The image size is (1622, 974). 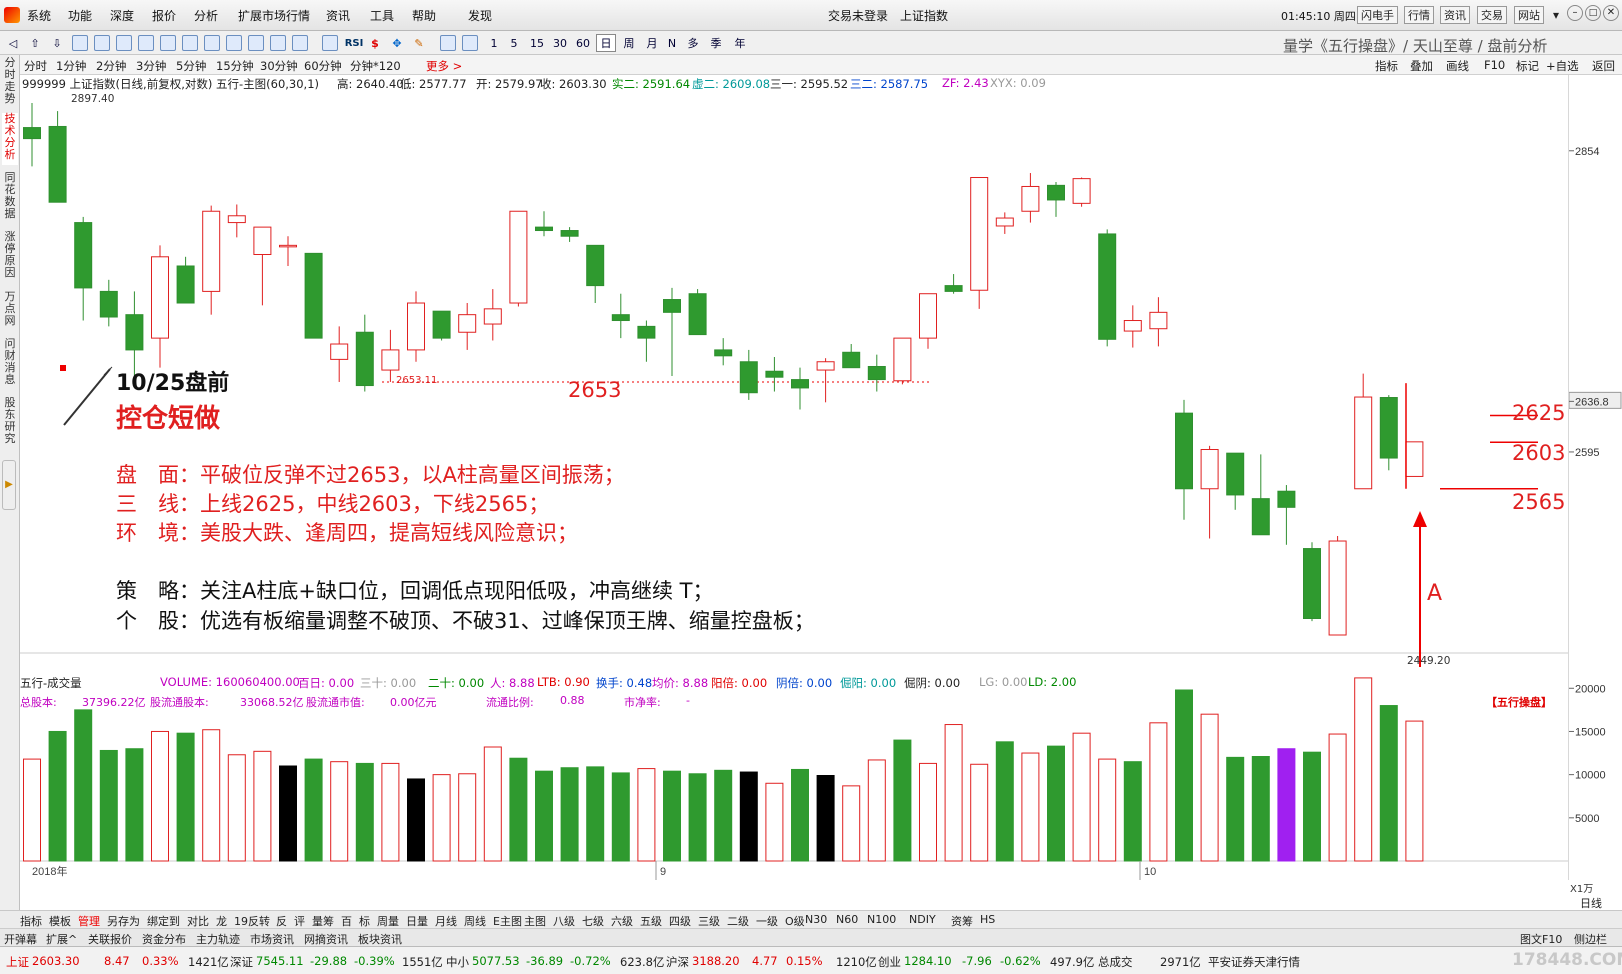 I want to click on close-icon: ✕, so click(x=1611, y=13).